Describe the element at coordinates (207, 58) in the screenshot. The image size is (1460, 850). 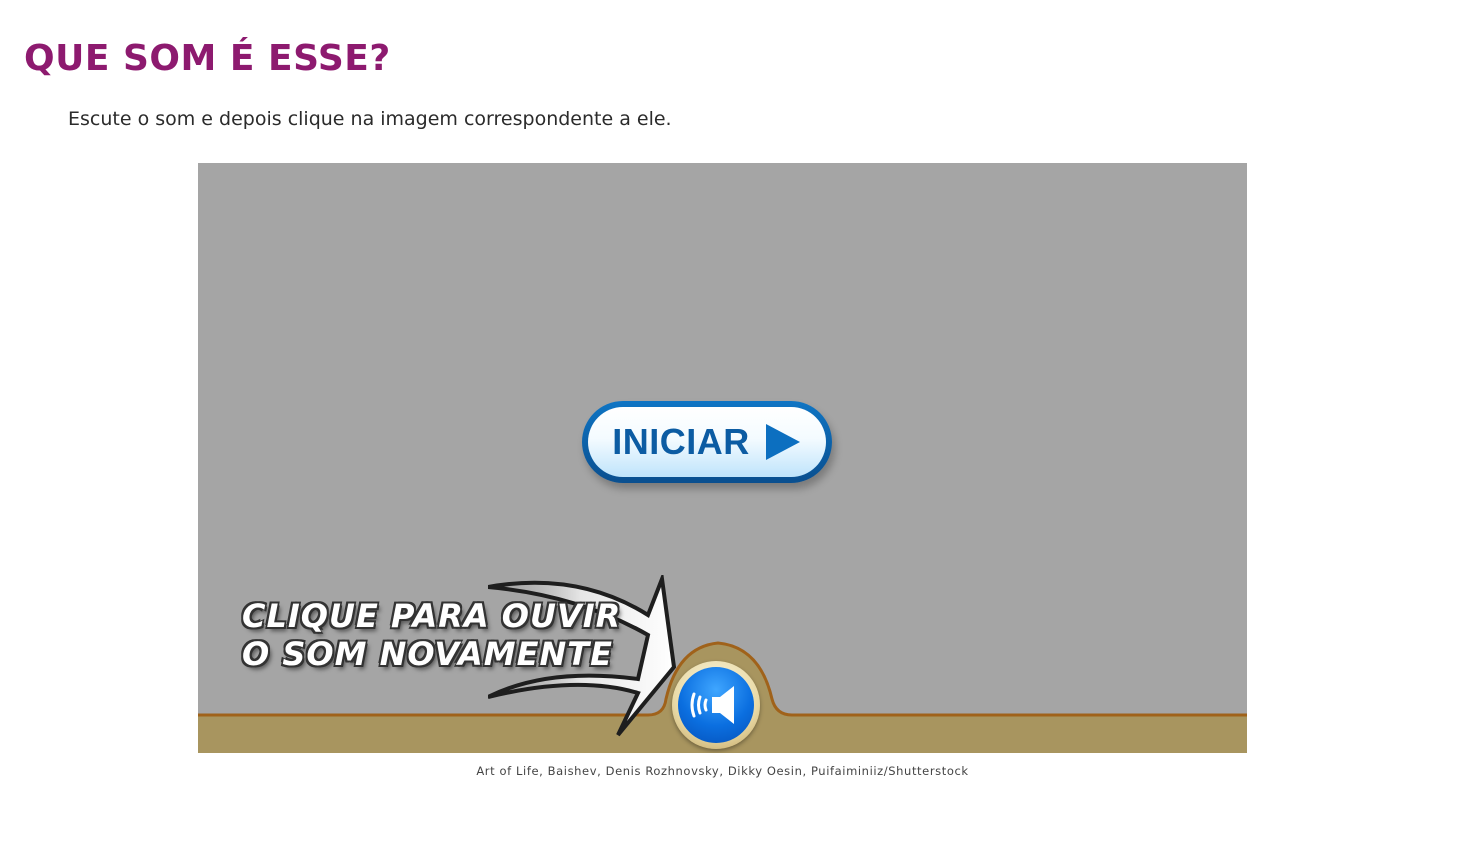
I see `page-title: QUE SOM É ESSE?` at that location.